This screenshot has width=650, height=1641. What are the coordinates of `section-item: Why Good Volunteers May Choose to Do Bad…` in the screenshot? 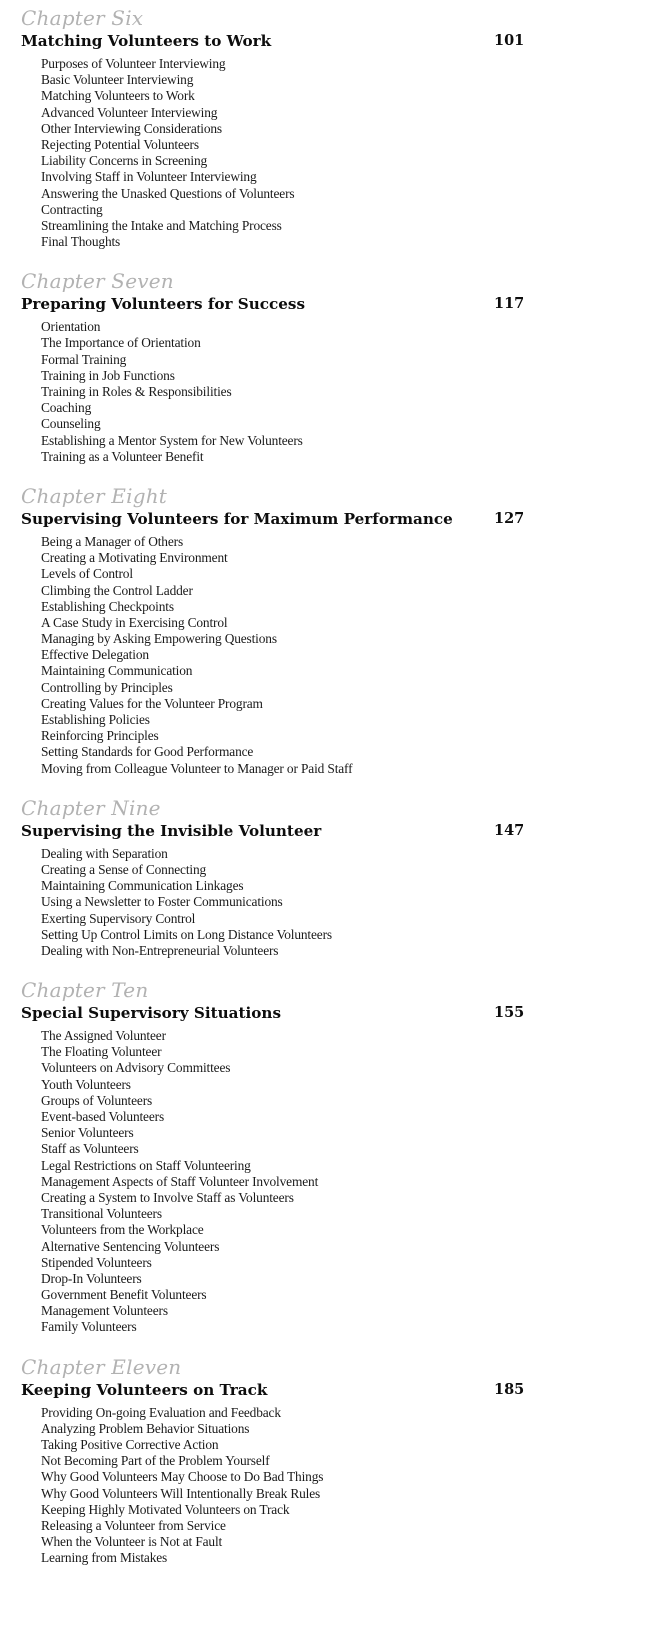 It's located at (182, 1477).